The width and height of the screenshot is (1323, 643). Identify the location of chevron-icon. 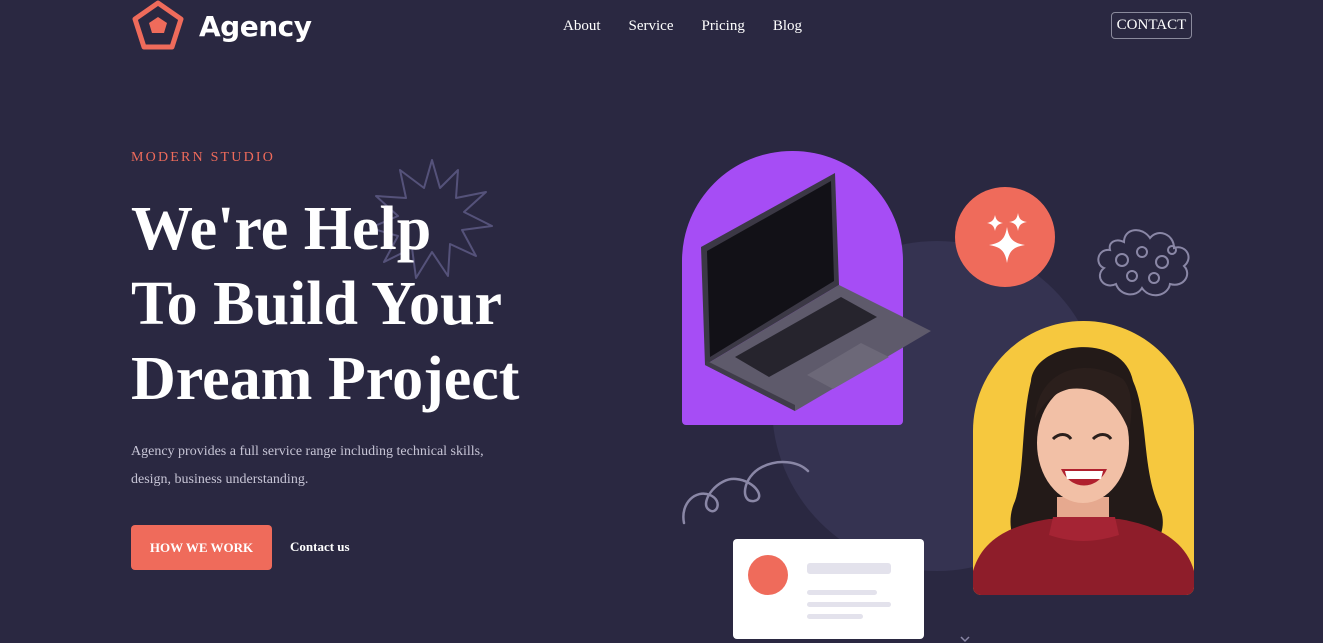
(965, 639).